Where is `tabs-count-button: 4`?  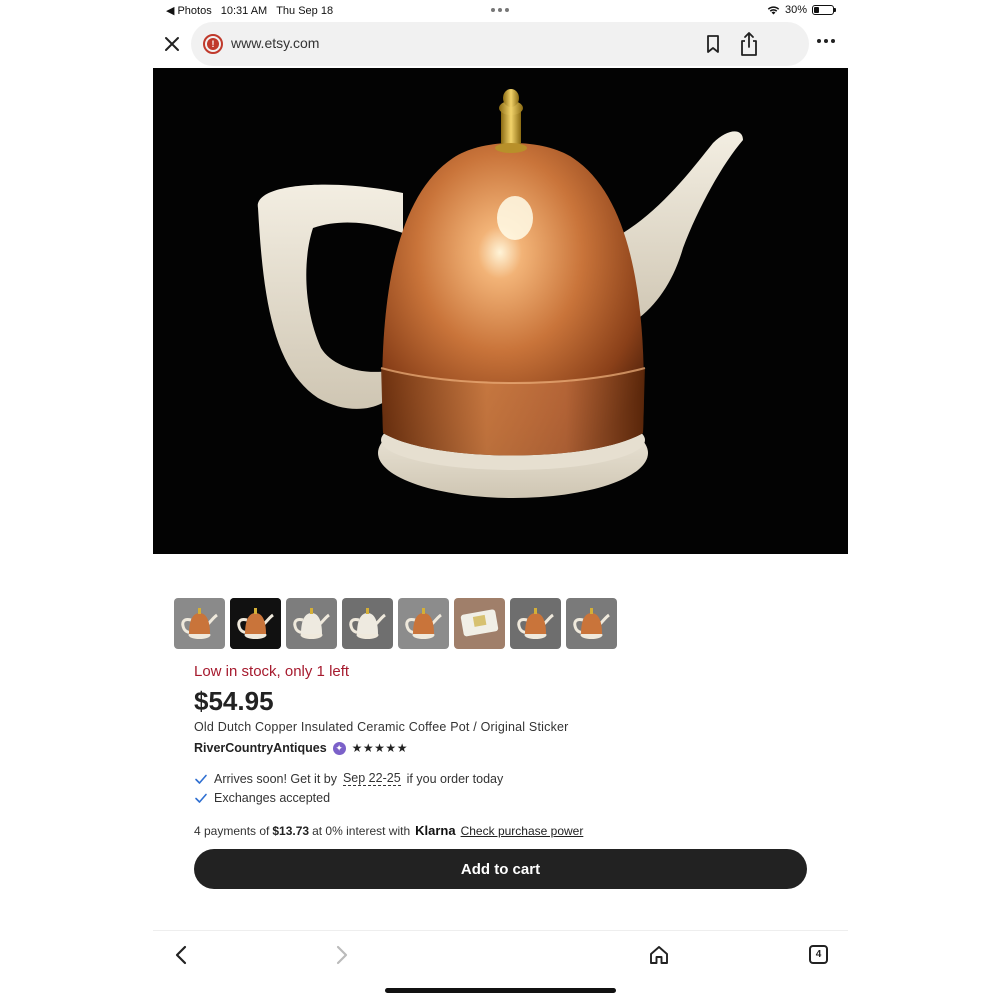
tabs-count-button: 4 is located at coordinates (818, 954).